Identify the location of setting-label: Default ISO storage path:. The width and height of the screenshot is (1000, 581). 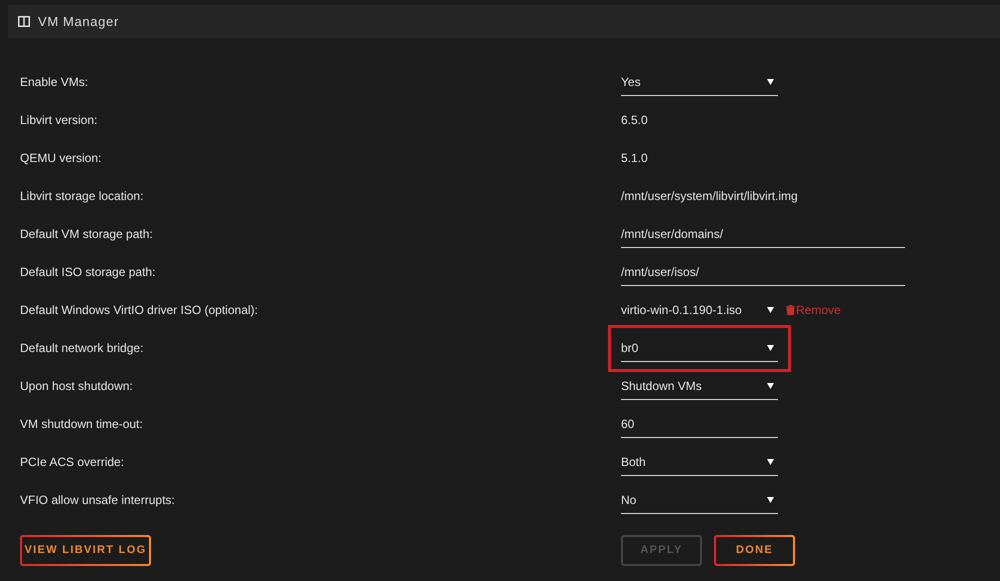
(87, 272).